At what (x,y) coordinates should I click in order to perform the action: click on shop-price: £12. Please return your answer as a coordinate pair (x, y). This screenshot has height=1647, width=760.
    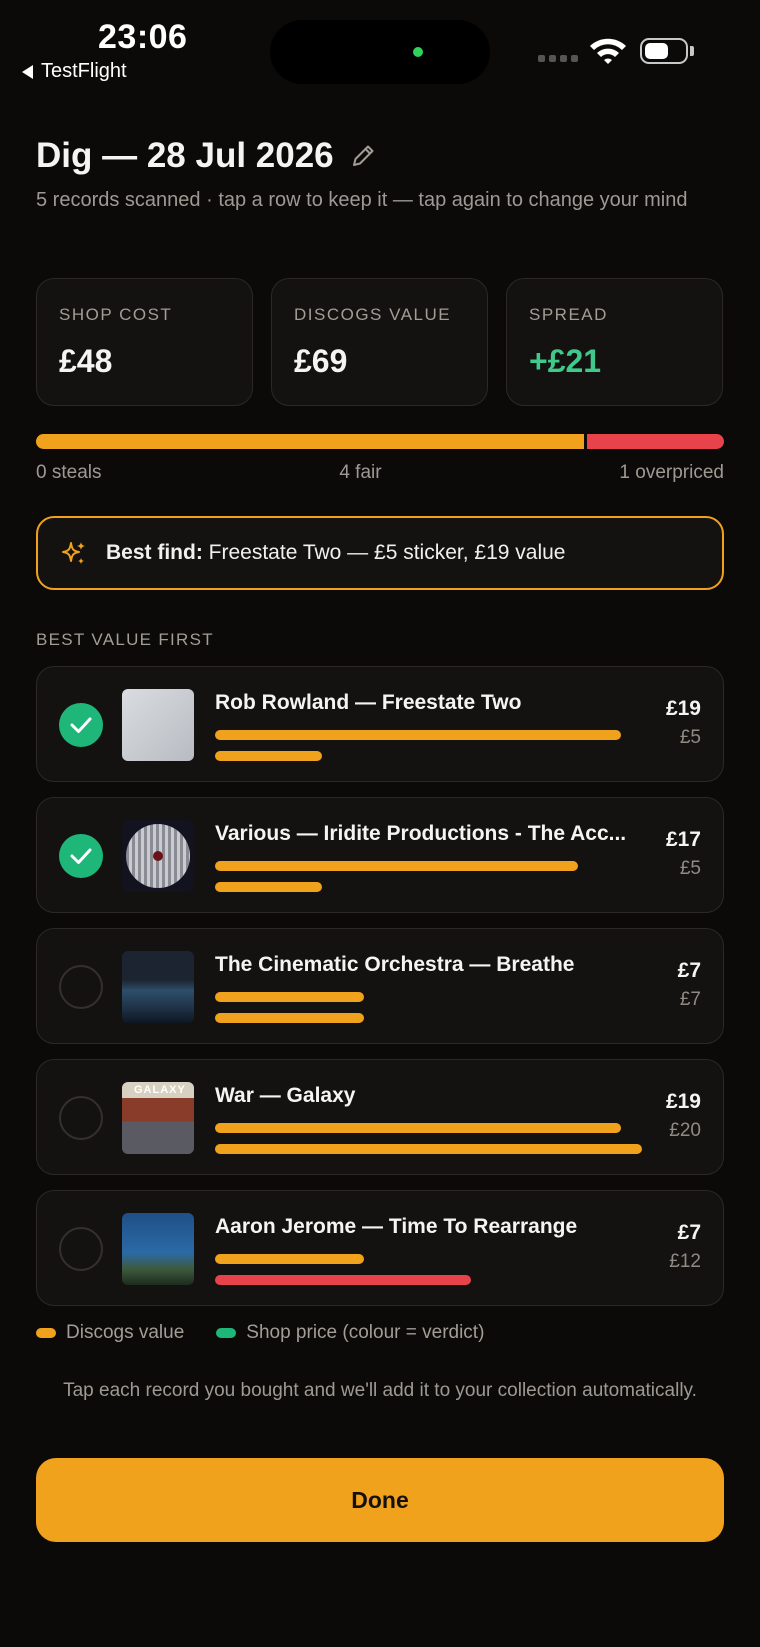
    Looking at the image, I should click on (685, 1261).